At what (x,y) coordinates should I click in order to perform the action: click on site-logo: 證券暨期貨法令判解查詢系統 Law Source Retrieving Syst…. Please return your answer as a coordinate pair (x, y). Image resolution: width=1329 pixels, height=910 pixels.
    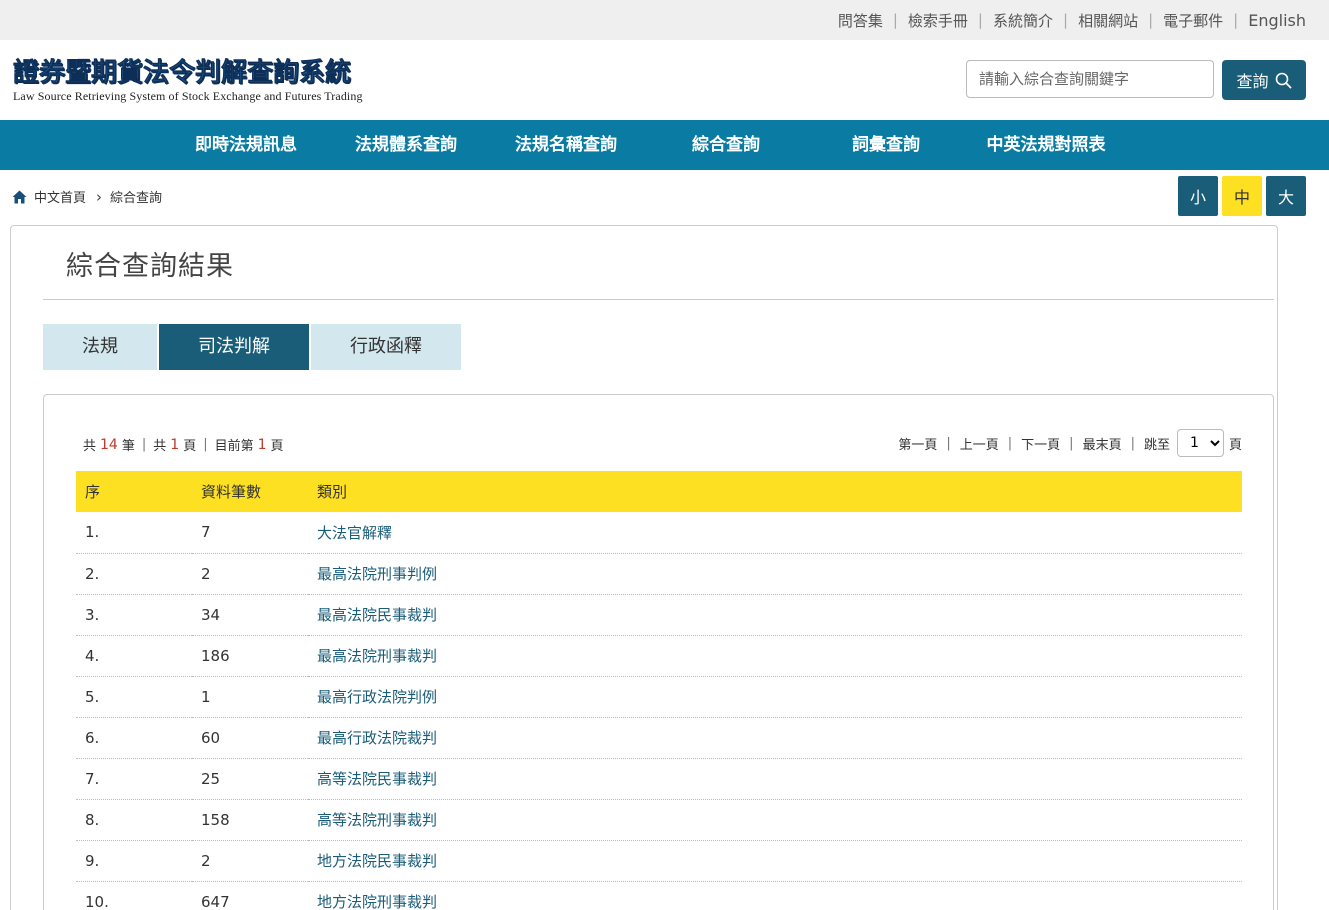
    Looking at the image, I should click on (188, 81).